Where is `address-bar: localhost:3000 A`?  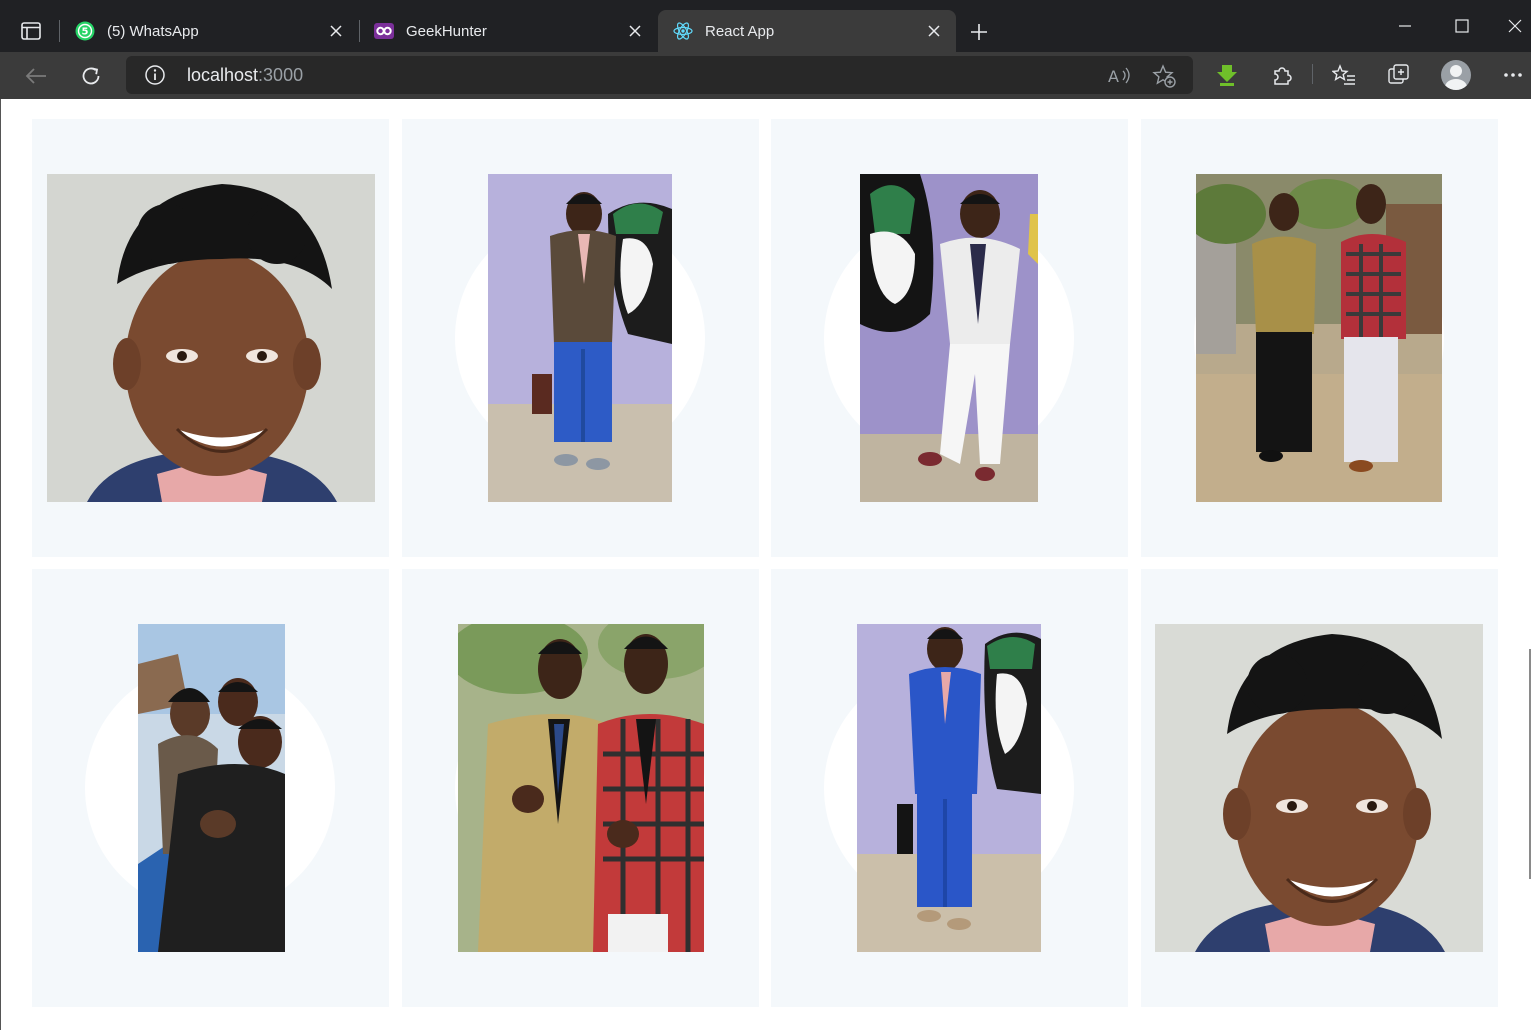
address-bar: localhost:3000 A is located at coordinates (659, 75).